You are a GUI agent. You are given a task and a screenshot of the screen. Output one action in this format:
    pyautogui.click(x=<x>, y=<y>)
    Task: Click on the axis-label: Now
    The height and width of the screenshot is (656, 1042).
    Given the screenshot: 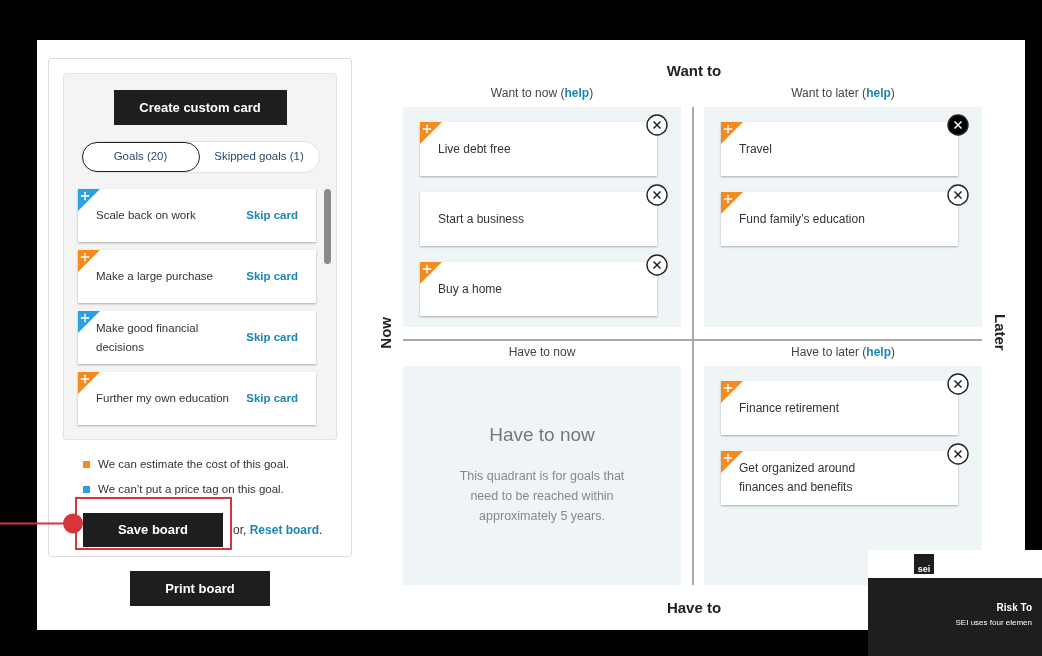 What is the action you would take?
    pyautogui.click(x=386, y=332)
    